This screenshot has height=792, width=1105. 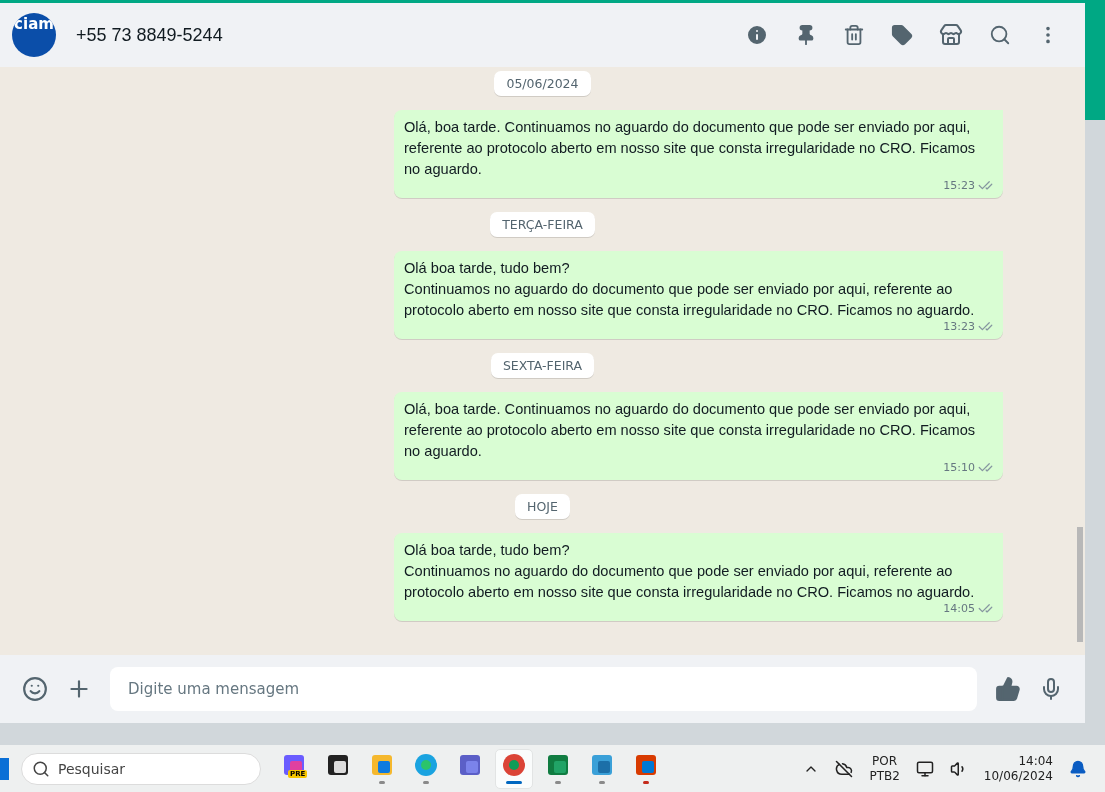 I want to click on cloud-off-icon, so click(x=844, y=768).